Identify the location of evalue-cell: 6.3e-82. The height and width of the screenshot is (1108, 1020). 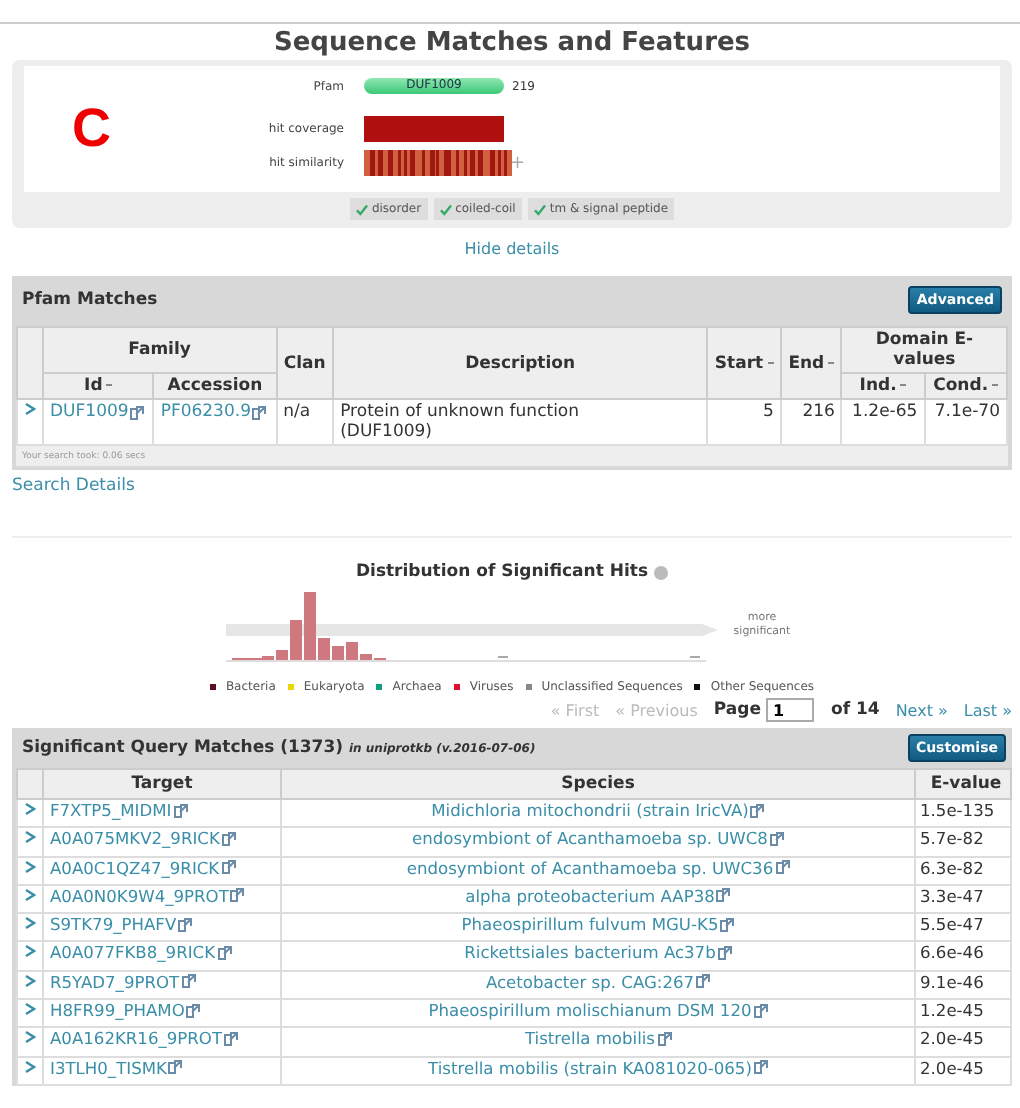
(952, 867).